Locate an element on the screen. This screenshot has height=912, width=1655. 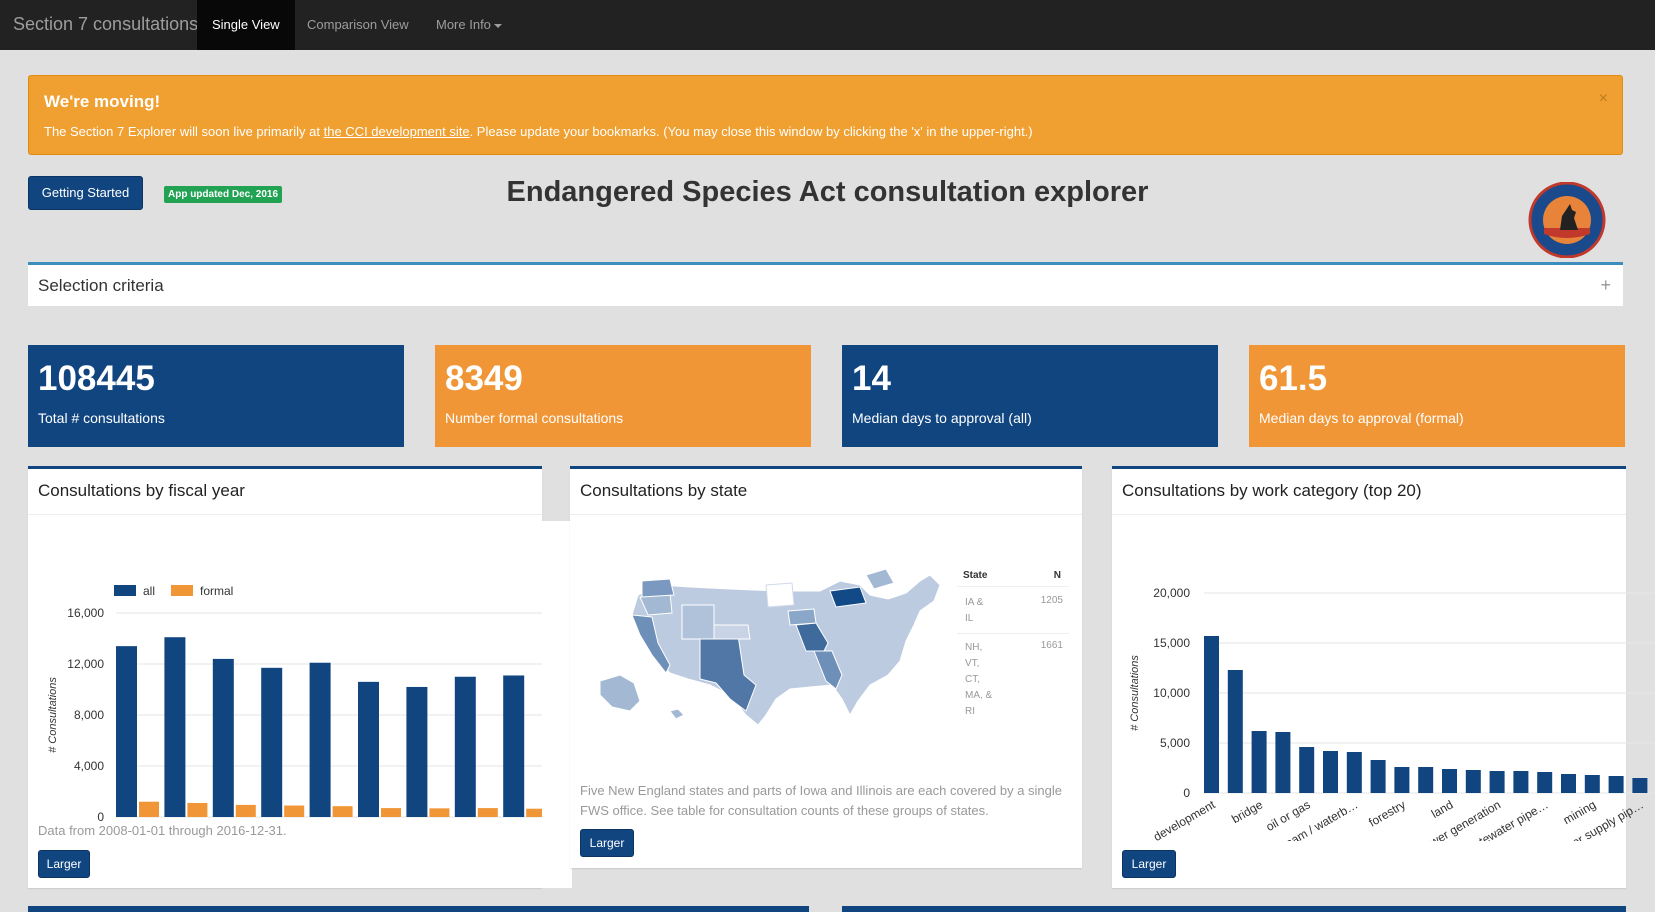
table-cell-state-line: CT, is located at coordinates (972, 679).